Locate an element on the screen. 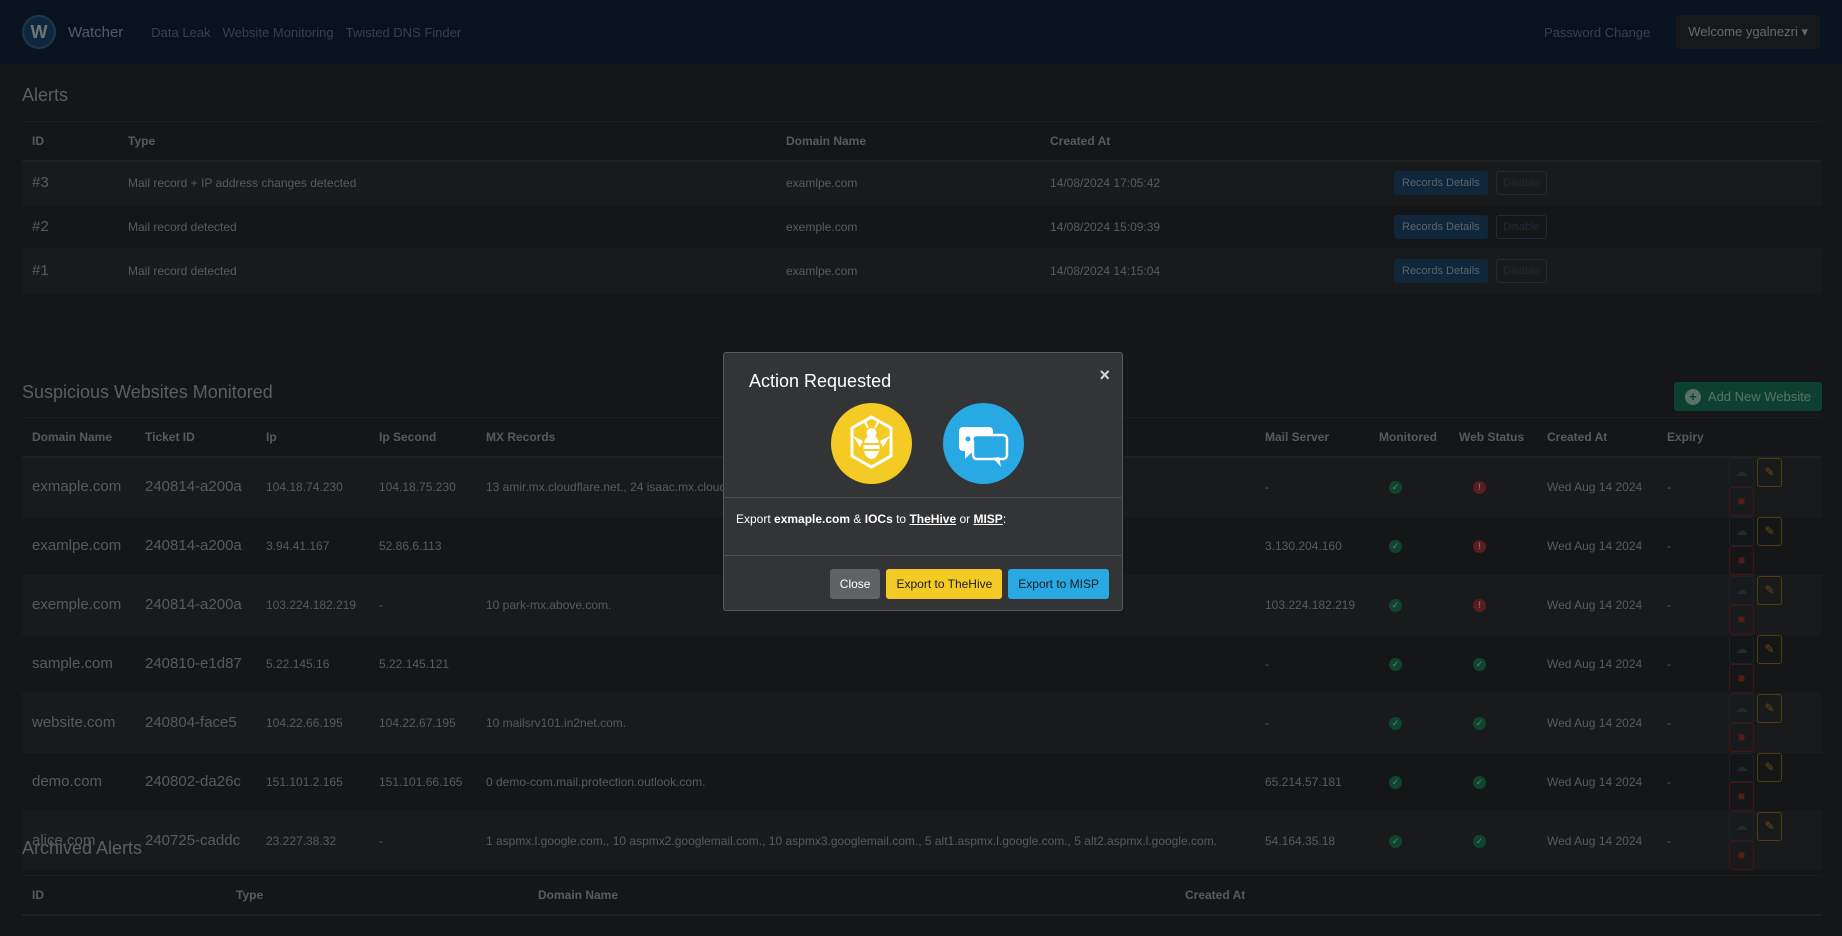 The width and height of the screenshot is (1842, 936). modal-text-amp: & is located at coordinates (857, 519).